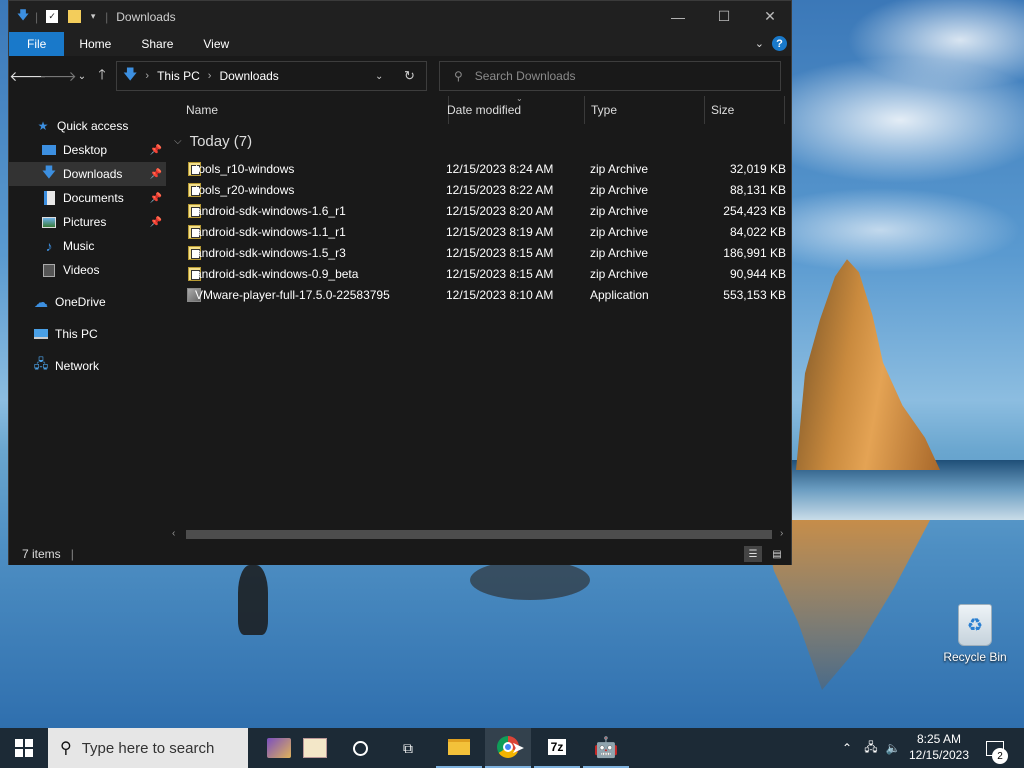  I want to click on sidebar-item-label: OneDrive, so click(80, 302).